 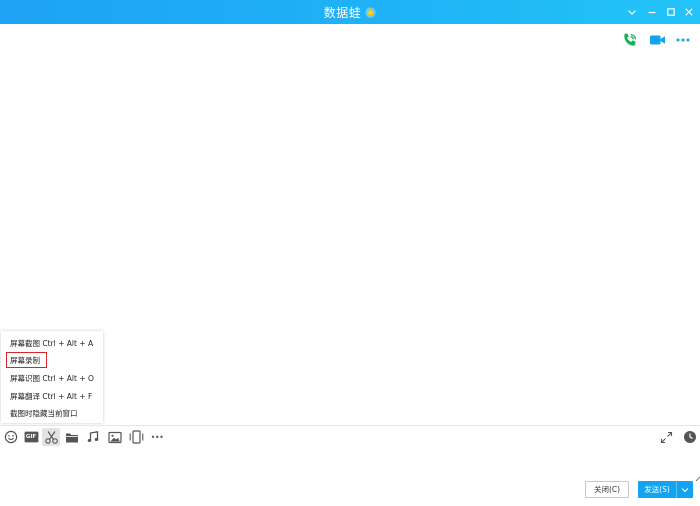 I want to click on send-button: 发送(S), so click(x=657, y=489).